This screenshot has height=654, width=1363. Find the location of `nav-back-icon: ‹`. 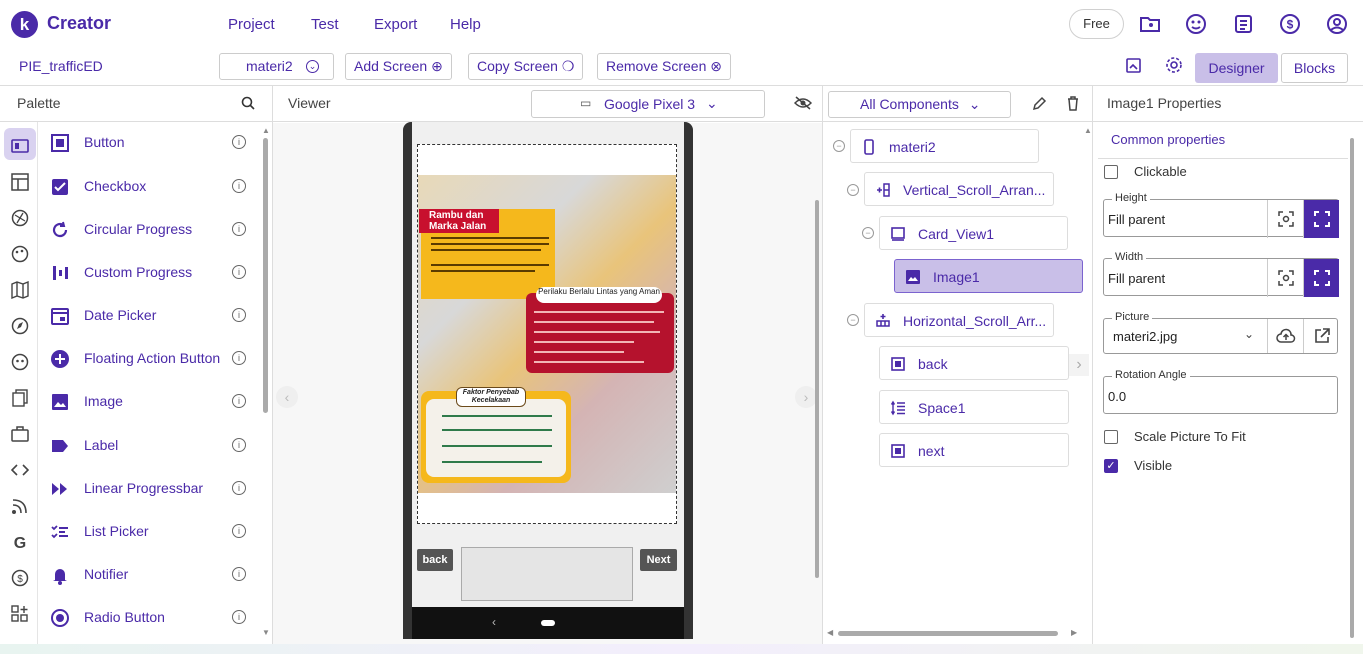

nav-back-icon: ‹ is located at coordinates (494, 622).